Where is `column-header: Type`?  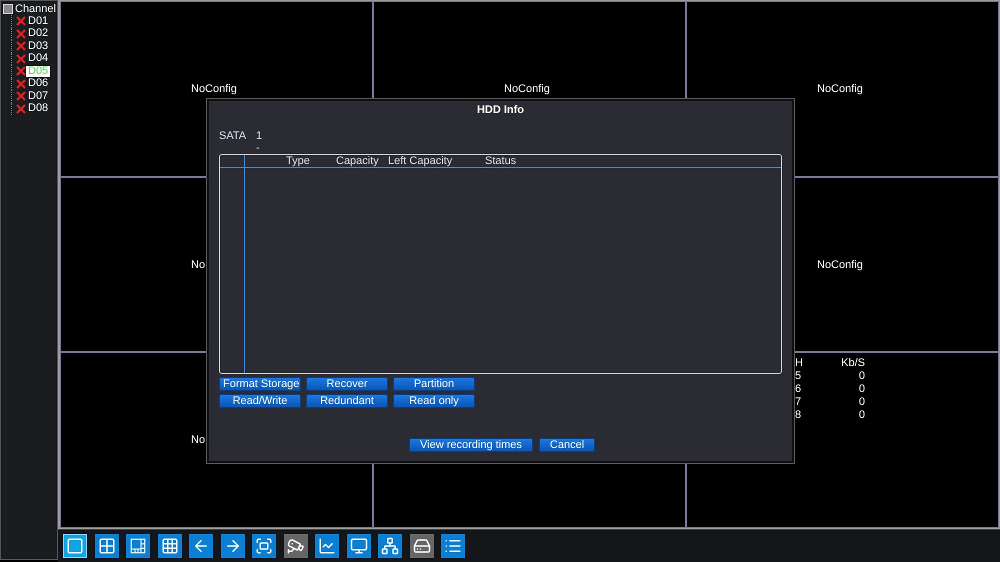
column-header: Type is located at coordinates (298, 161).